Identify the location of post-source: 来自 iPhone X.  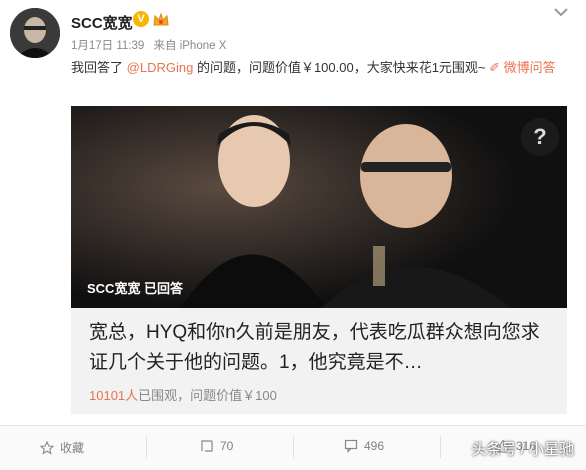
(190, 46).